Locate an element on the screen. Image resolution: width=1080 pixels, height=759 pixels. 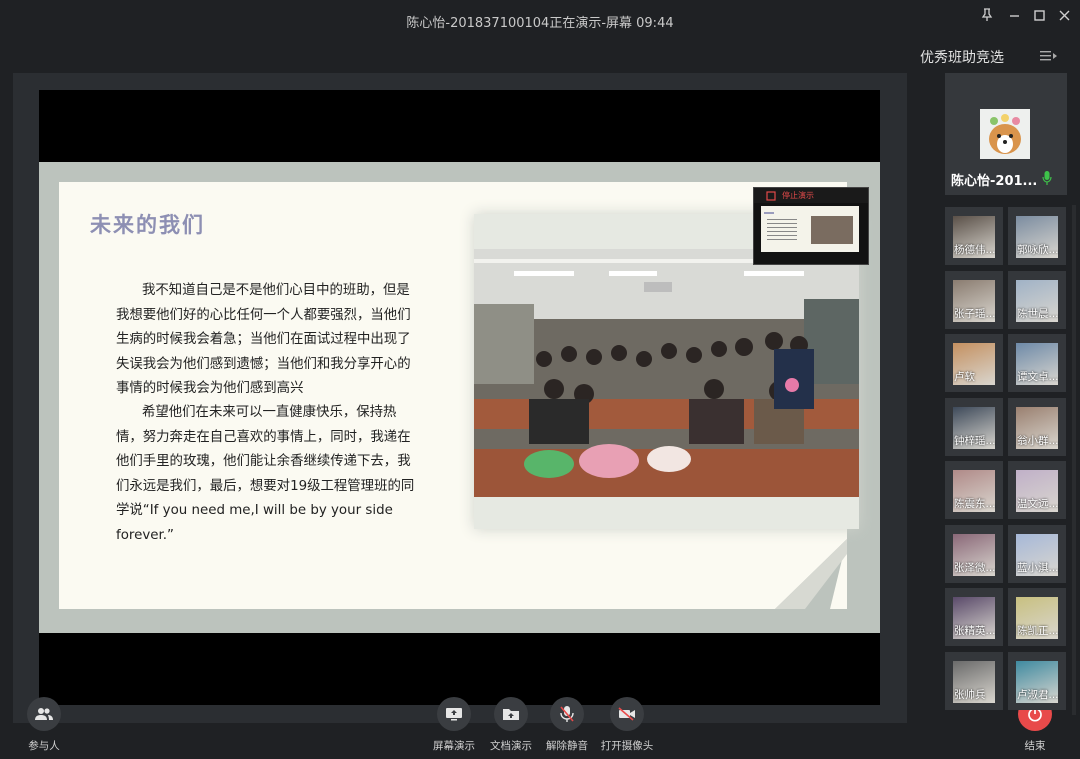
preview-thumbnail is located at coordinates (810, 229).